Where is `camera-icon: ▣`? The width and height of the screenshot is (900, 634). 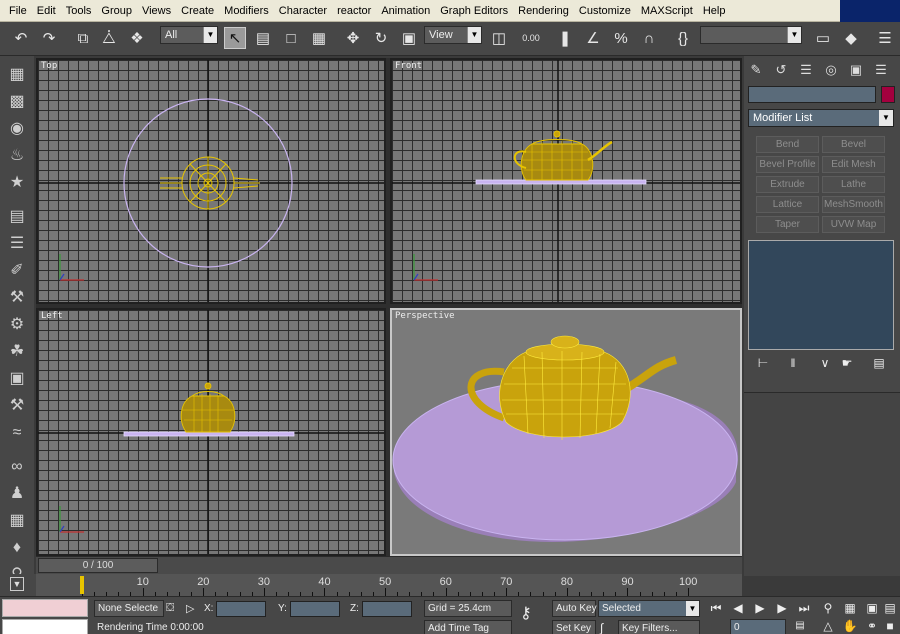
camera-icon: ▣ is located at coordinates (17, 379).